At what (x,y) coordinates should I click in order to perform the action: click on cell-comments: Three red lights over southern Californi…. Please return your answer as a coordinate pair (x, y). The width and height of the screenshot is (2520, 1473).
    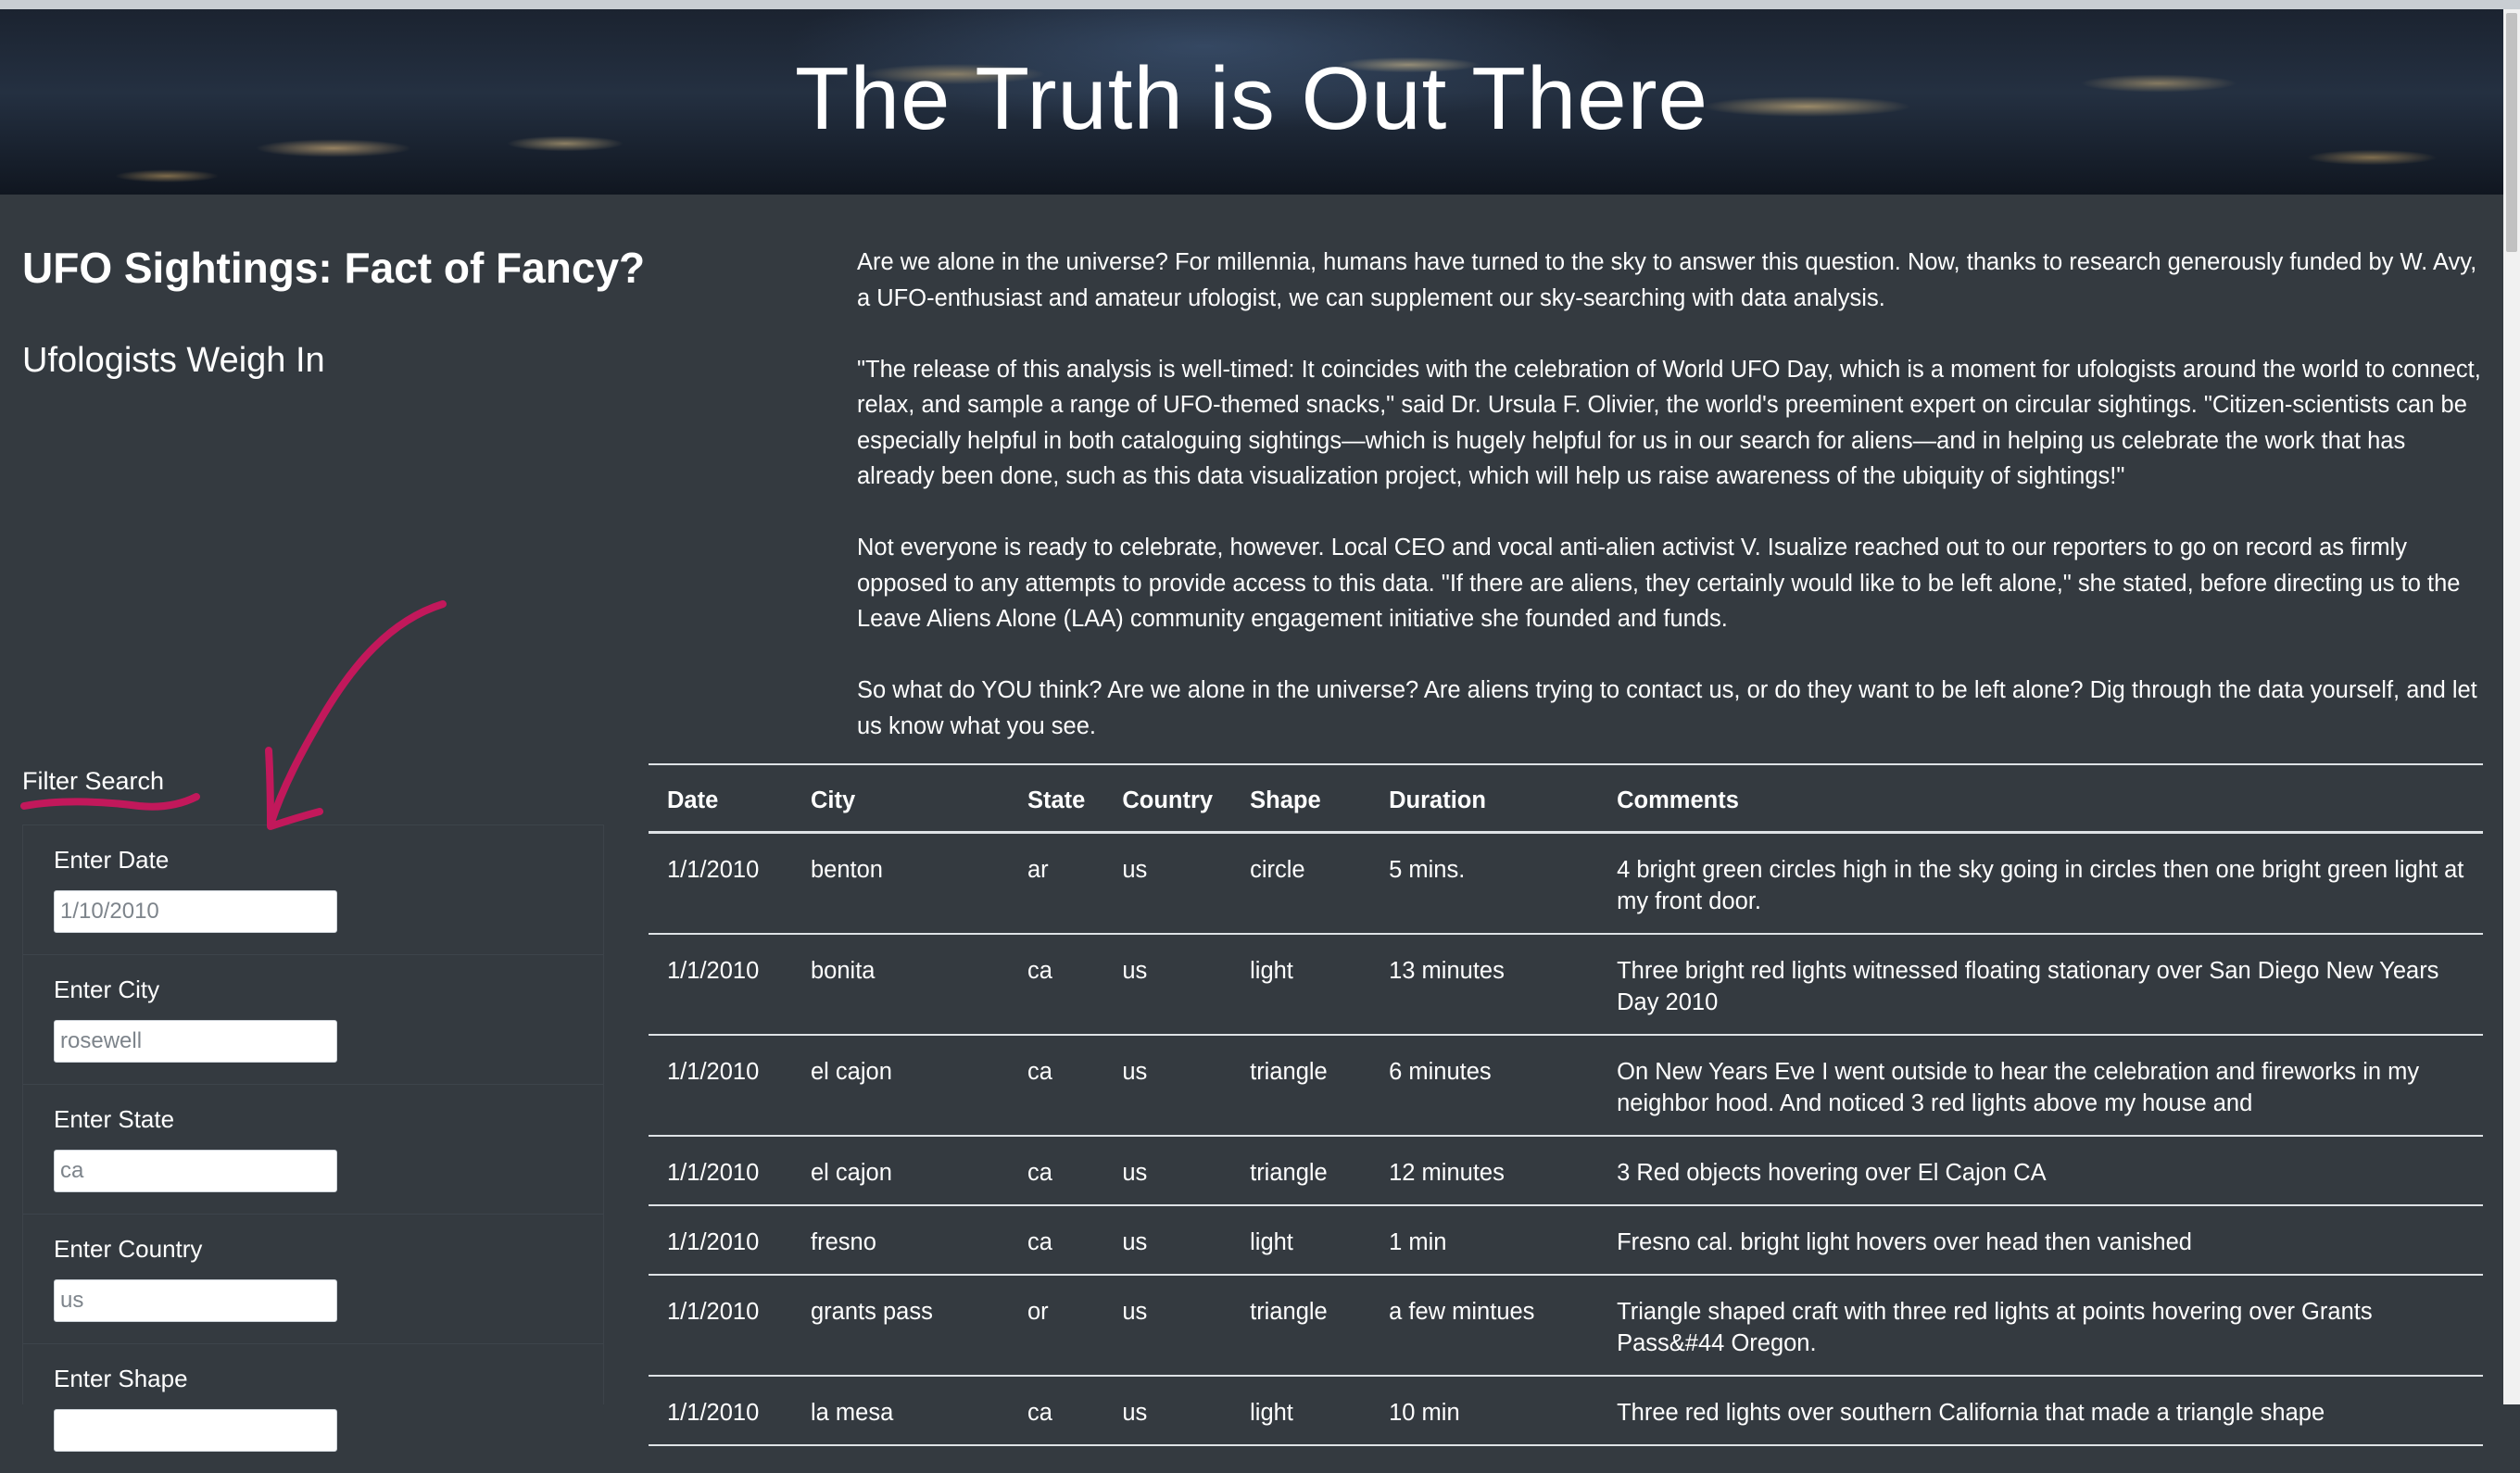
    Looking at the image, I should click on (2040, 1411).